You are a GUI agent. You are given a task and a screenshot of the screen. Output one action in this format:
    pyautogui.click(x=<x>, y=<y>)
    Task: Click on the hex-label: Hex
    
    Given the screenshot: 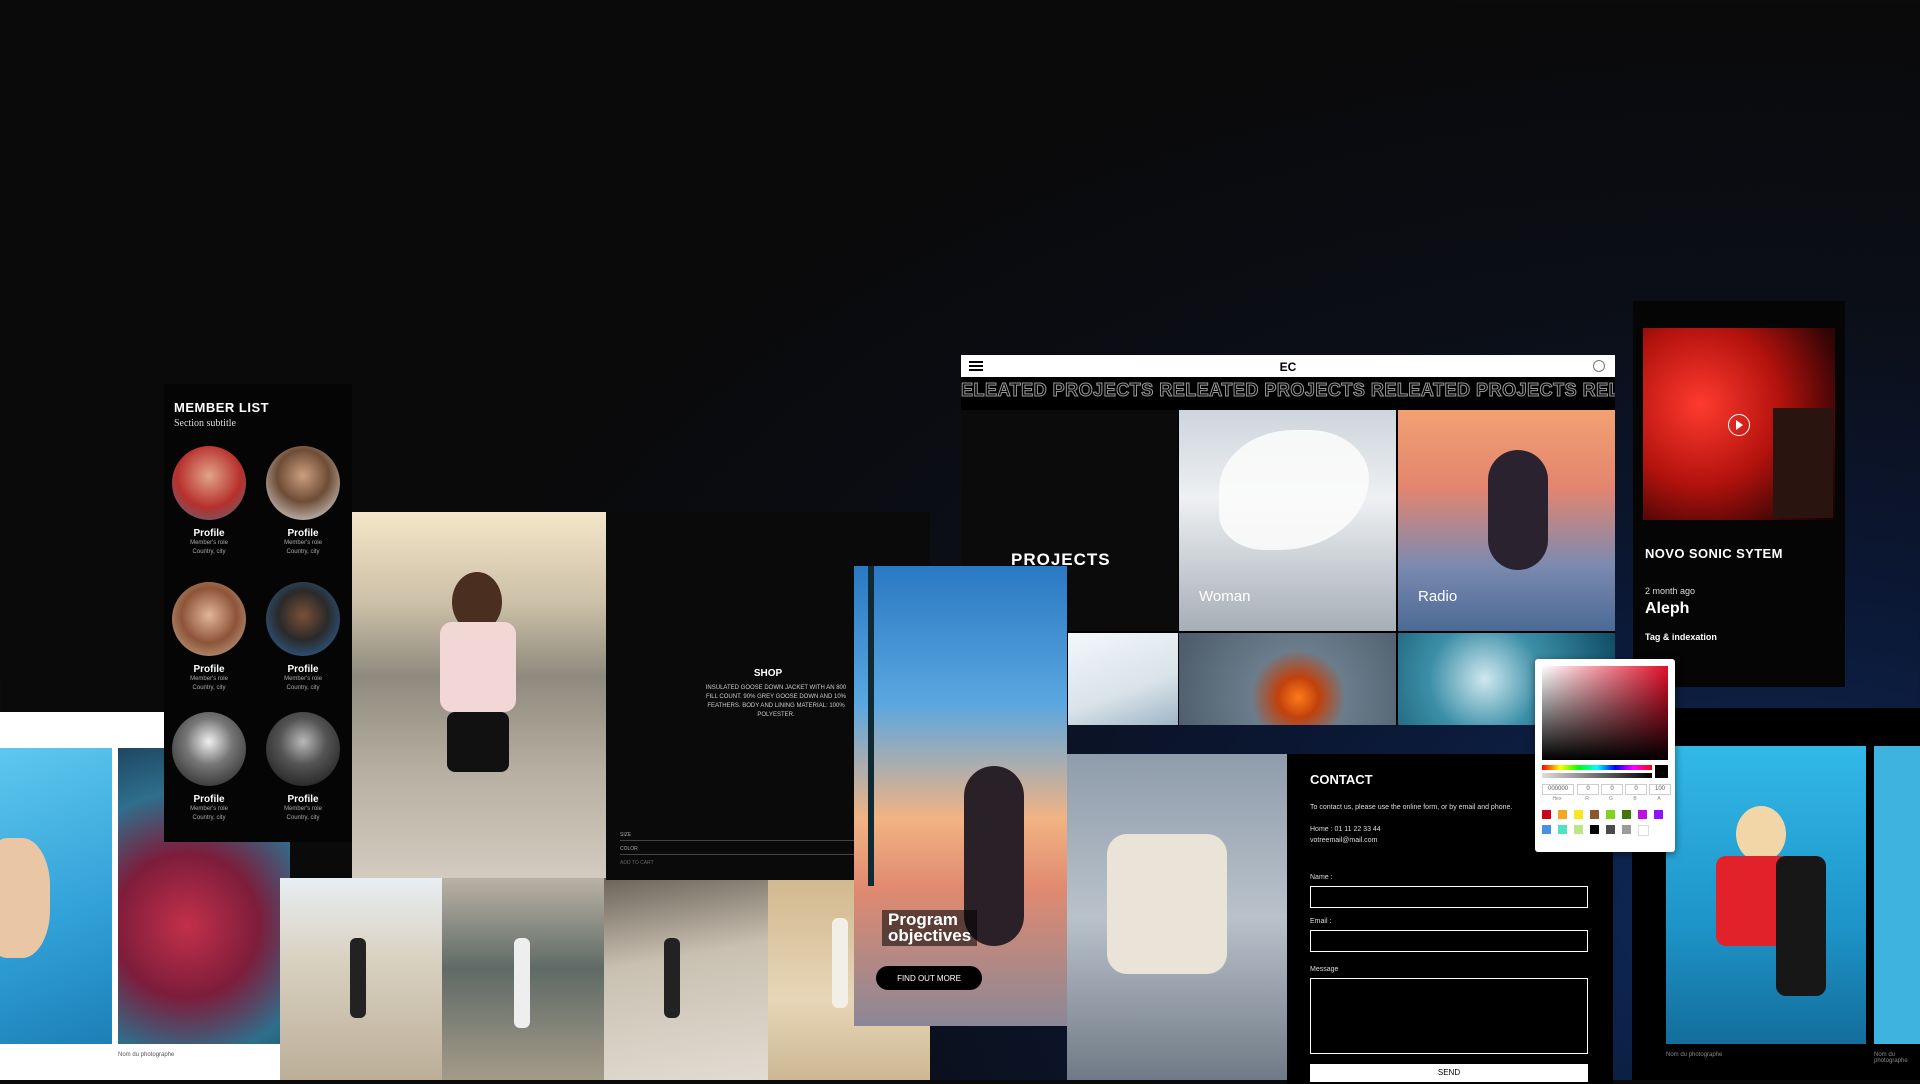 What is the action you would take?
    pyautogui.click(x=1557, y=799)
    